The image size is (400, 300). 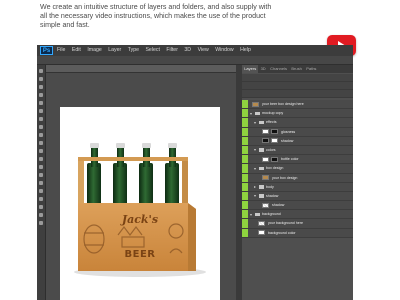 I want to click on pen-tool-icon, so click(x=41, y=183).